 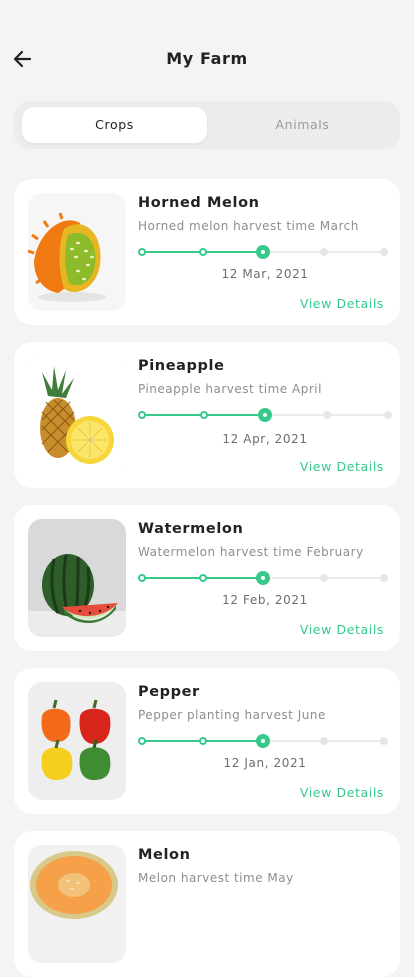 I want to click on crop-image-watermelon, so click(x=77, y=578).